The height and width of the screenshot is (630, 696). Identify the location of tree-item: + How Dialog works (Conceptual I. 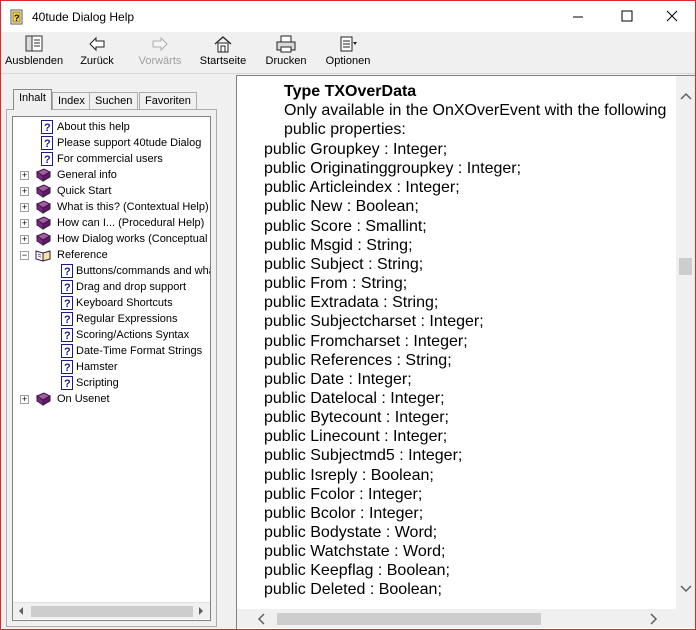
(111, 239).